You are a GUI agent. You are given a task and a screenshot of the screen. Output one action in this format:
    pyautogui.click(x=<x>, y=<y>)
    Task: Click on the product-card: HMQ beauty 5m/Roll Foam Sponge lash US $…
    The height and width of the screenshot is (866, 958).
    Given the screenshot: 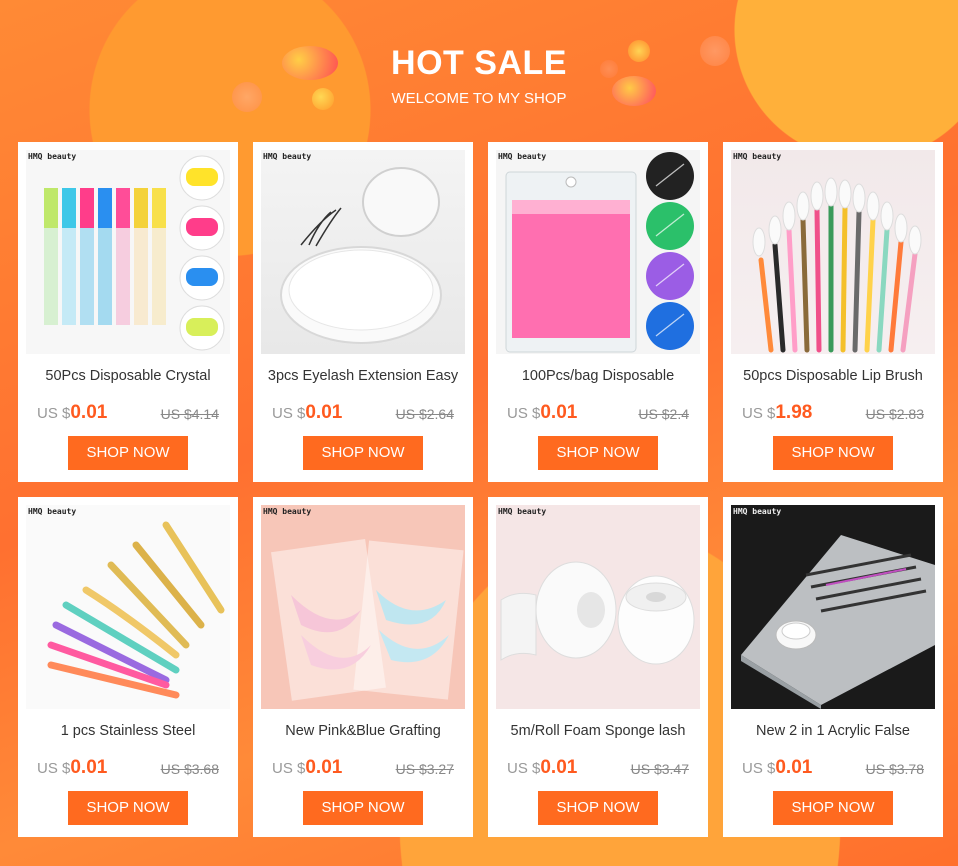 What is the action you would take?
    pyautogui.click(x=598, y=667)
    